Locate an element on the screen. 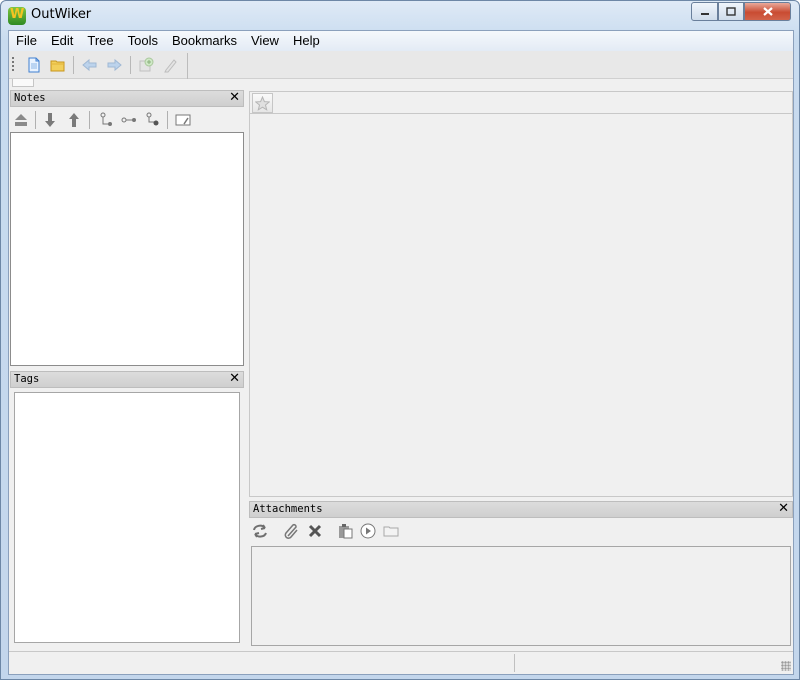 The width and height of the screenshot is (800, 680). add-child-icon is located at coordinates (129, 120).